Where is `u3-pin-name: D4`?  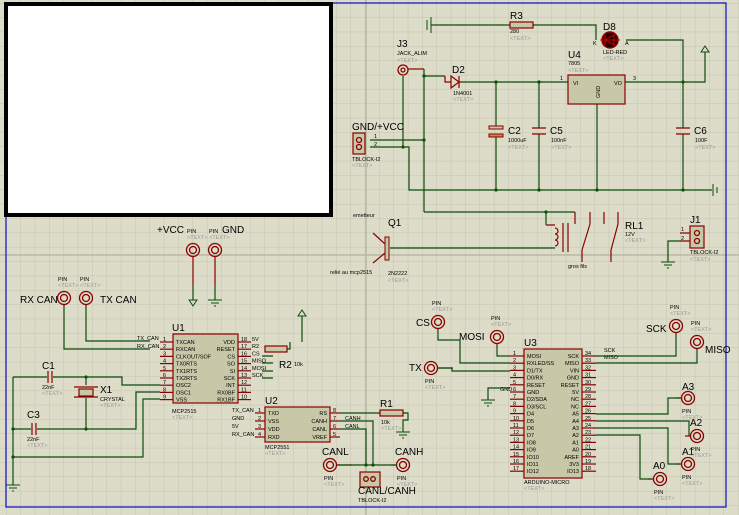
u3-pin-name: D4 is located at coordinates (530, 415).